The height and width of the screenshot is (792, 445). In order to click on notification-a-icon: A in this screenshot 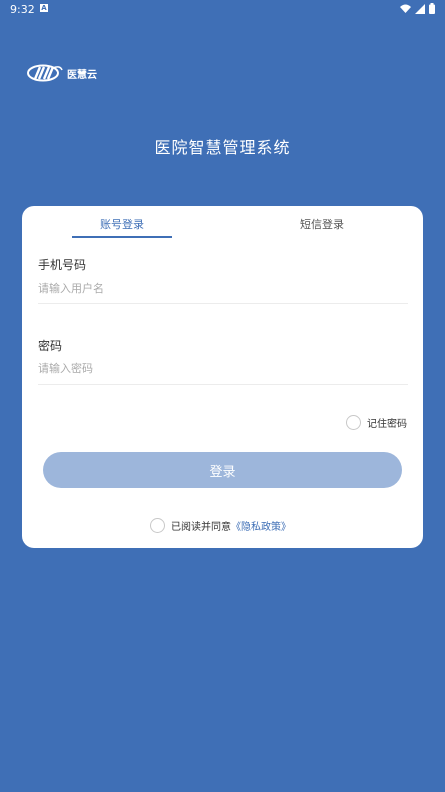, I will do `click(44, 8)`.